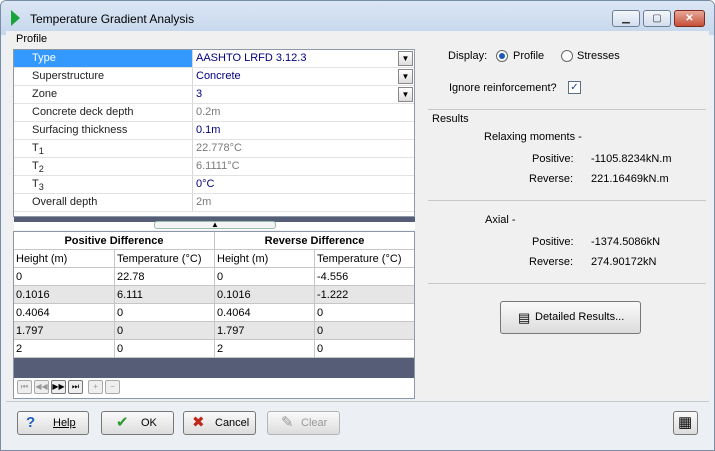 The height and width of the screenshot is (451, 715). I want to click on t-label: T, so click(35, 166).